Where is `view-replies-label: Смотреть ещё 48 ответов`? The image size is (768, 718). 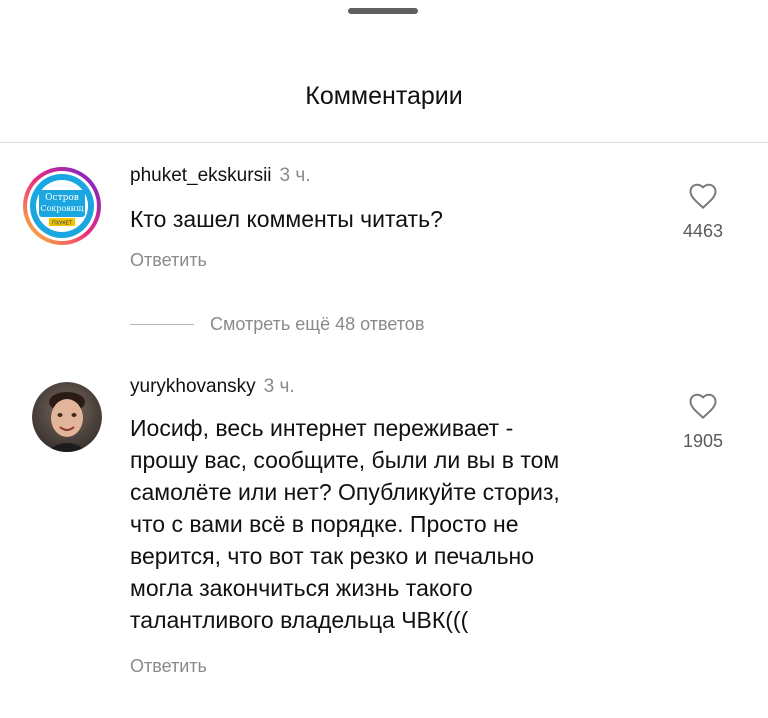
view-replies-label: Смотреть ещё 48 ответов is located at coordinates (317, 324).